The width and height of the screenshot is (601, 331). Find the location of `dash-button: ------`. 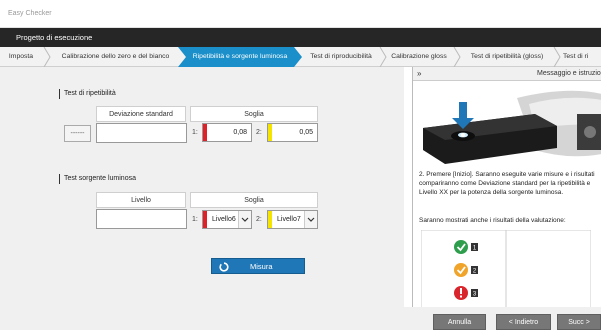

dash-button: ------ is located at coordinates (77, 133).